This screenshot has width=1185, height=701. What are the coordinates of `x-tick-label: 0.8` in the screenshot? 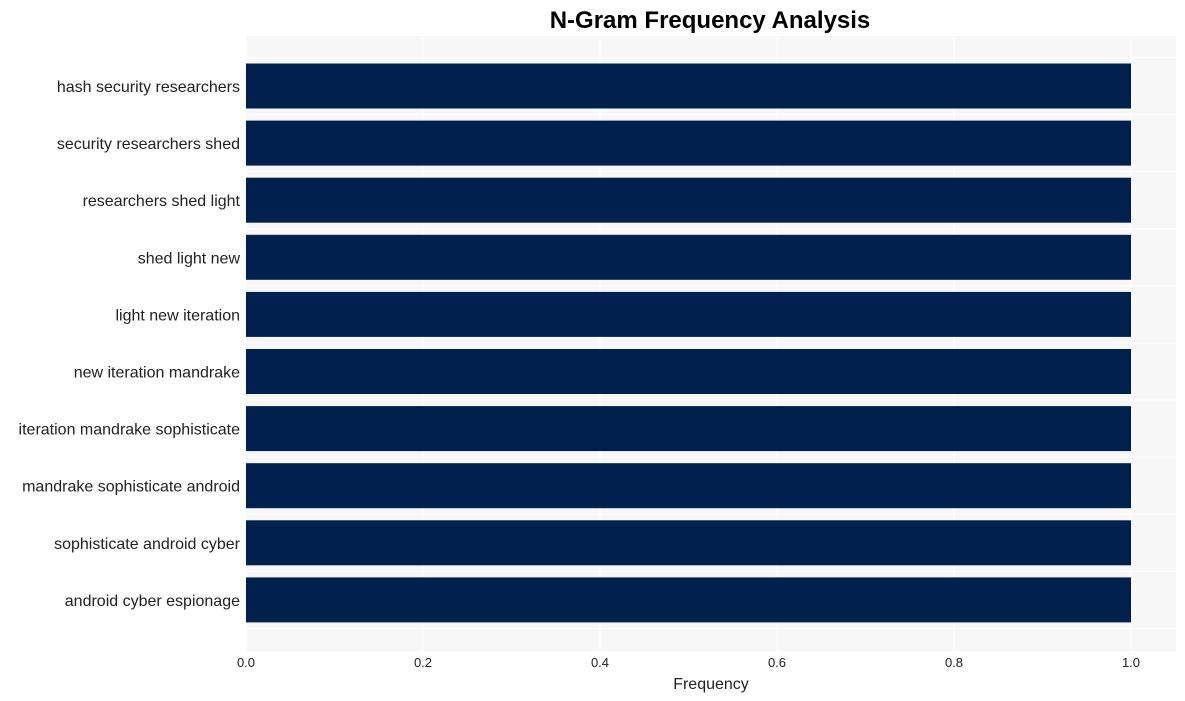 It's located at (954, 662).